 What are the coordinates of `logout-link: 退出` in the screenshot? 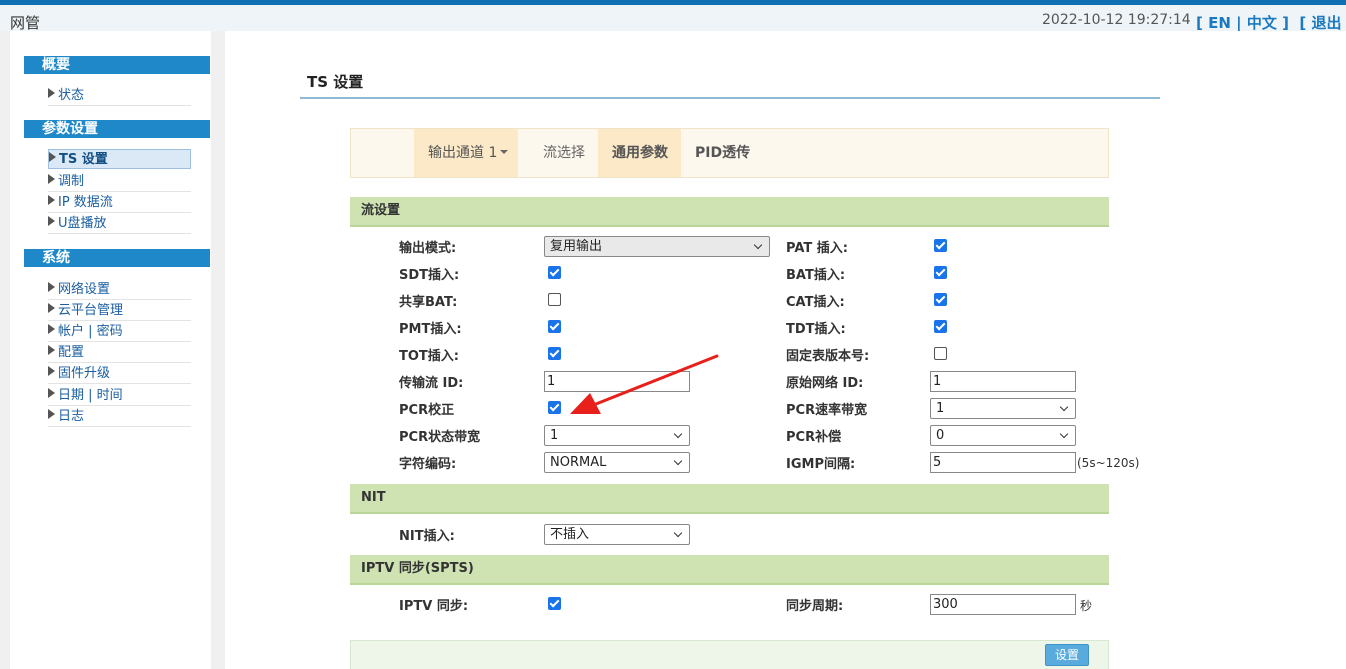 It's located at (1327, 23).